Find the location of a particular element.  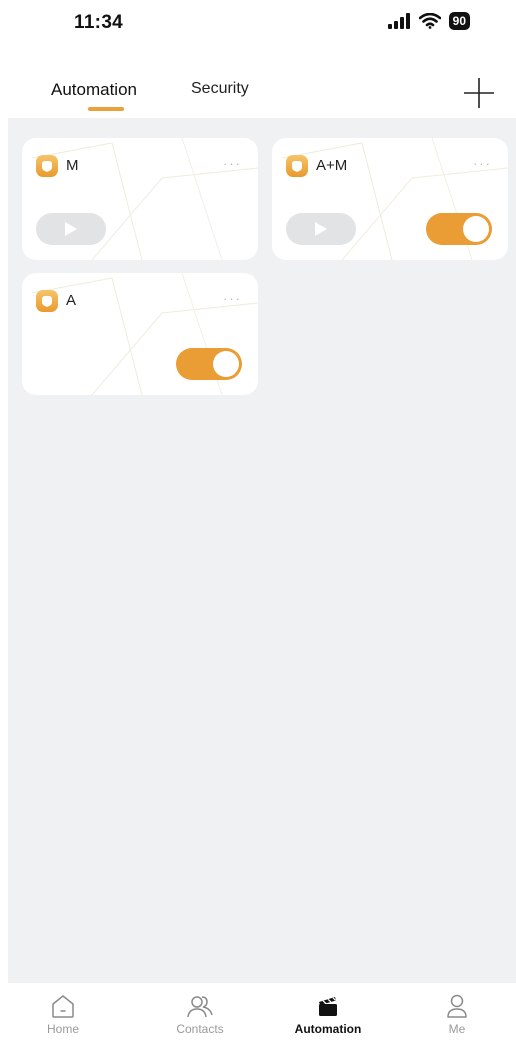

status-time: 11:34 is located at coordinates (99, 22).